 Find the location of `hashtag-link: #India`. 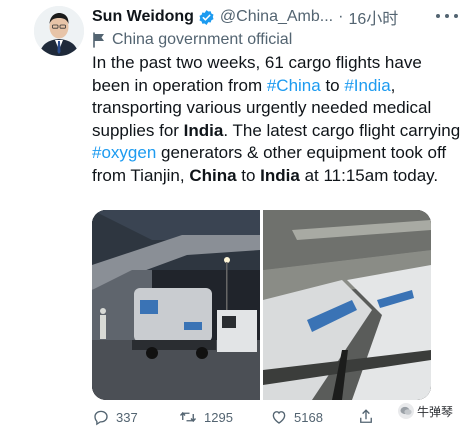

hashtag-link: #India is located at coordinates (367, 85).